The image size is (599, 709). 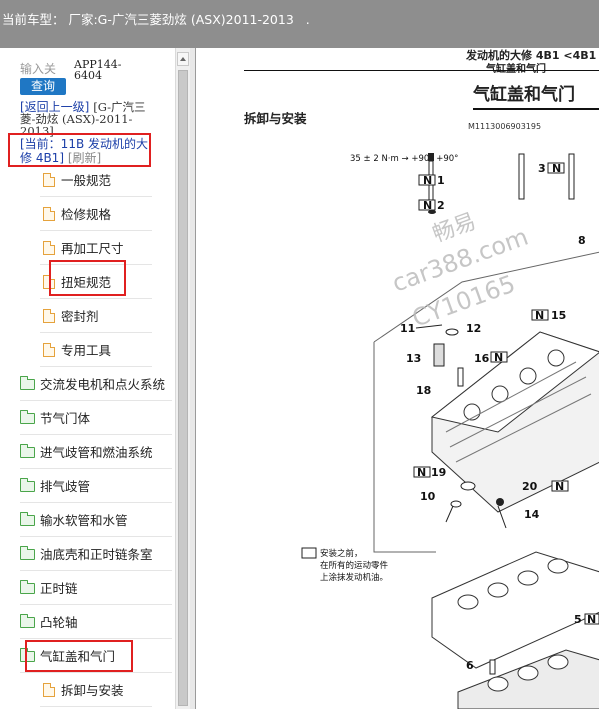 What do you see at coordinates (84, 520) in the screenshot?
I see `tree-item-label: 输水软管和水管` at bounding box center [84, 520].